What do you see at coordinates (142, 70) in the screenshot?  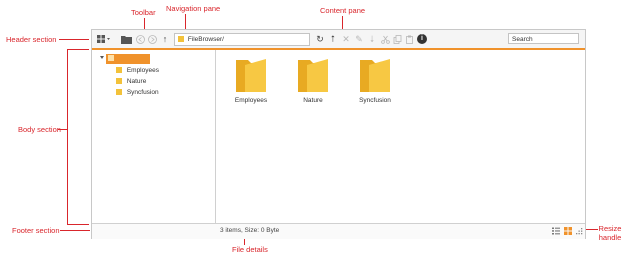 I see `tree-node-label: Employees` at bounding box center [142, 70].